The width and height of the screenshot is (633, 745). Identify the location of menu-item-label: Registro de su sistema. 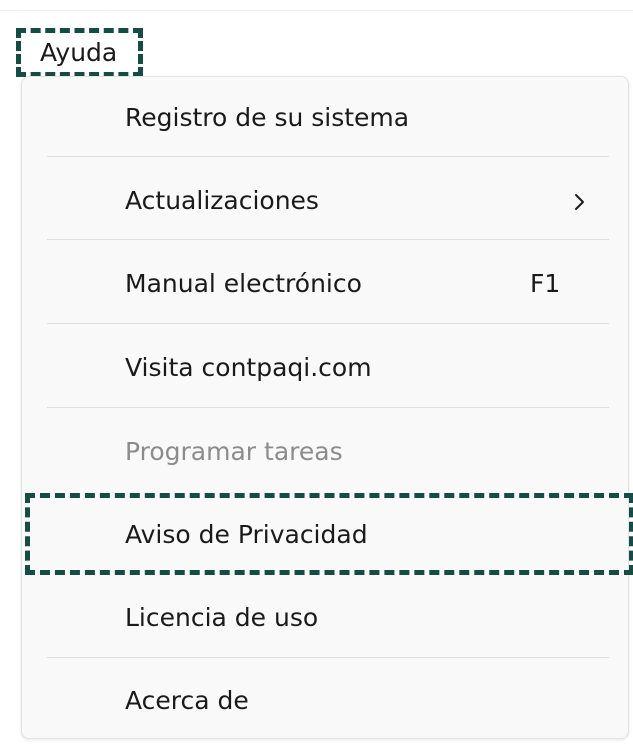
(267, 117).